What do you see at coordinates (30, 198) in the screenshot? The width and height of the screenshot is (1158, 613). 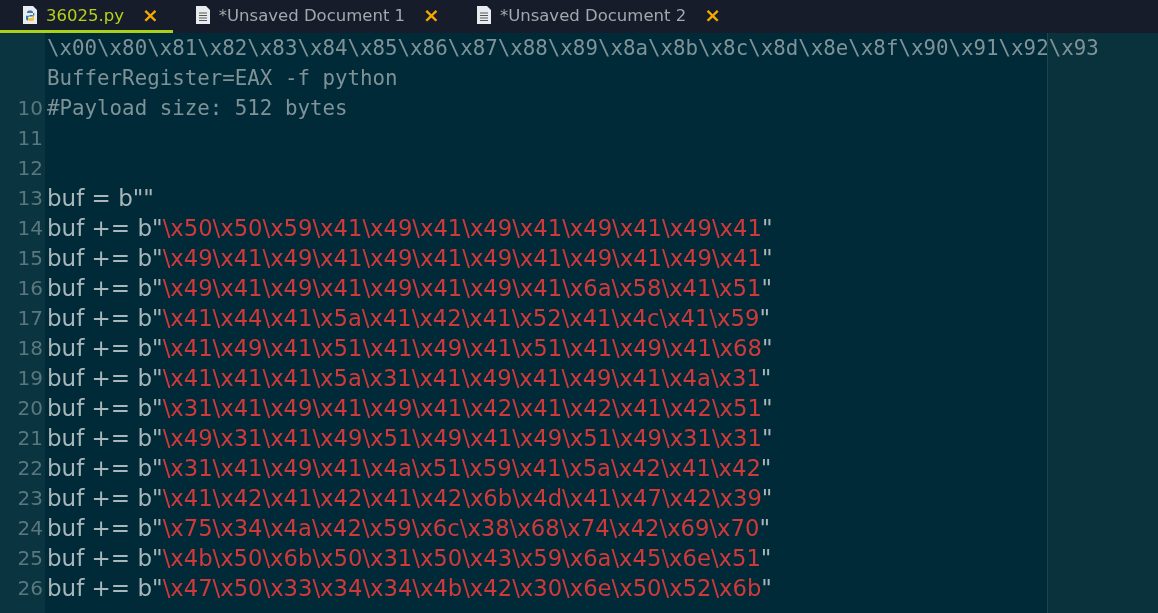 I see `line-number: 13` at bounding box center [30, 198].